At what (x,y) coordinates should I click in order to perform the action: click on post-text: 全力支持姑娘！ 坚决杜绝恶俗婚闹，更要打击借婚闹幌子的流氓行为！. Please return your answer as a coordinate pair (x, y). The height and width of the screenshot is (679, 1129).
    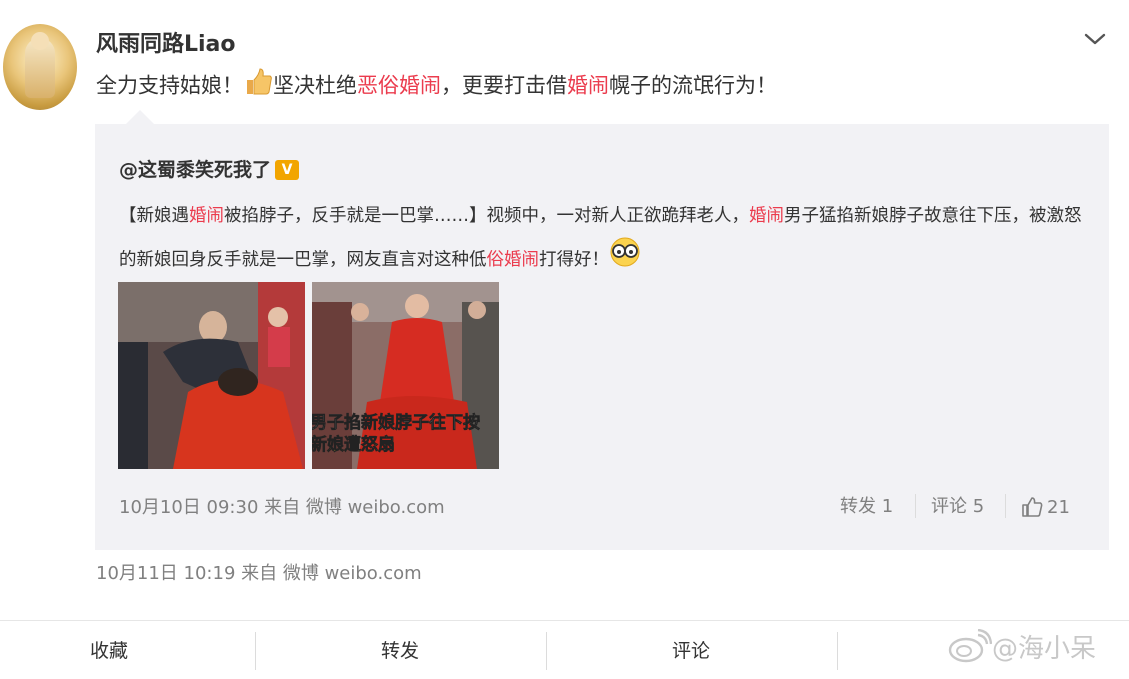
    Looking at the image, I should click on (436, 86).